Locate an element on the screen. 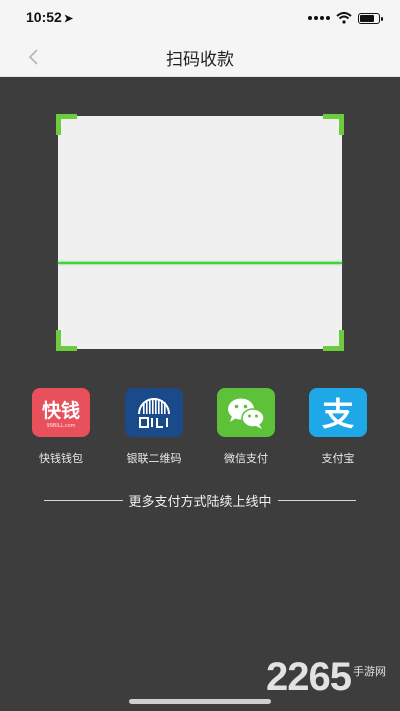 The height and width of the screenshot is (711, 400). more-methods-text: 更多支付方式陆续上线中 is located at coordinates (200, 502).